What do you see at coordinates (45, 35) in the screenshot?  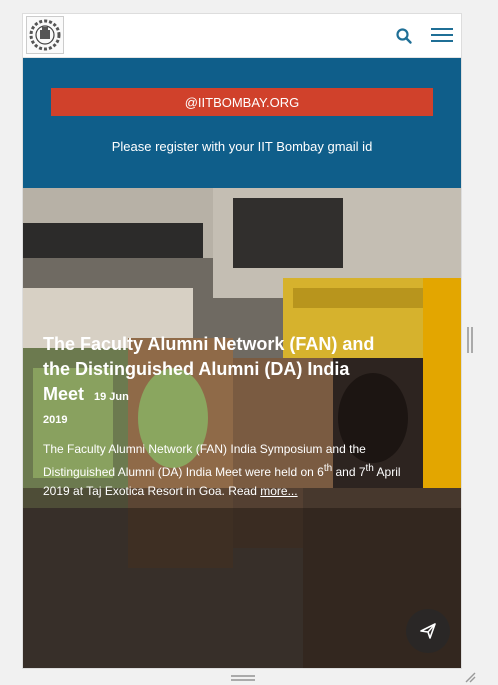 I see `iitb-logo-icon` at bounding box center [45, 35].